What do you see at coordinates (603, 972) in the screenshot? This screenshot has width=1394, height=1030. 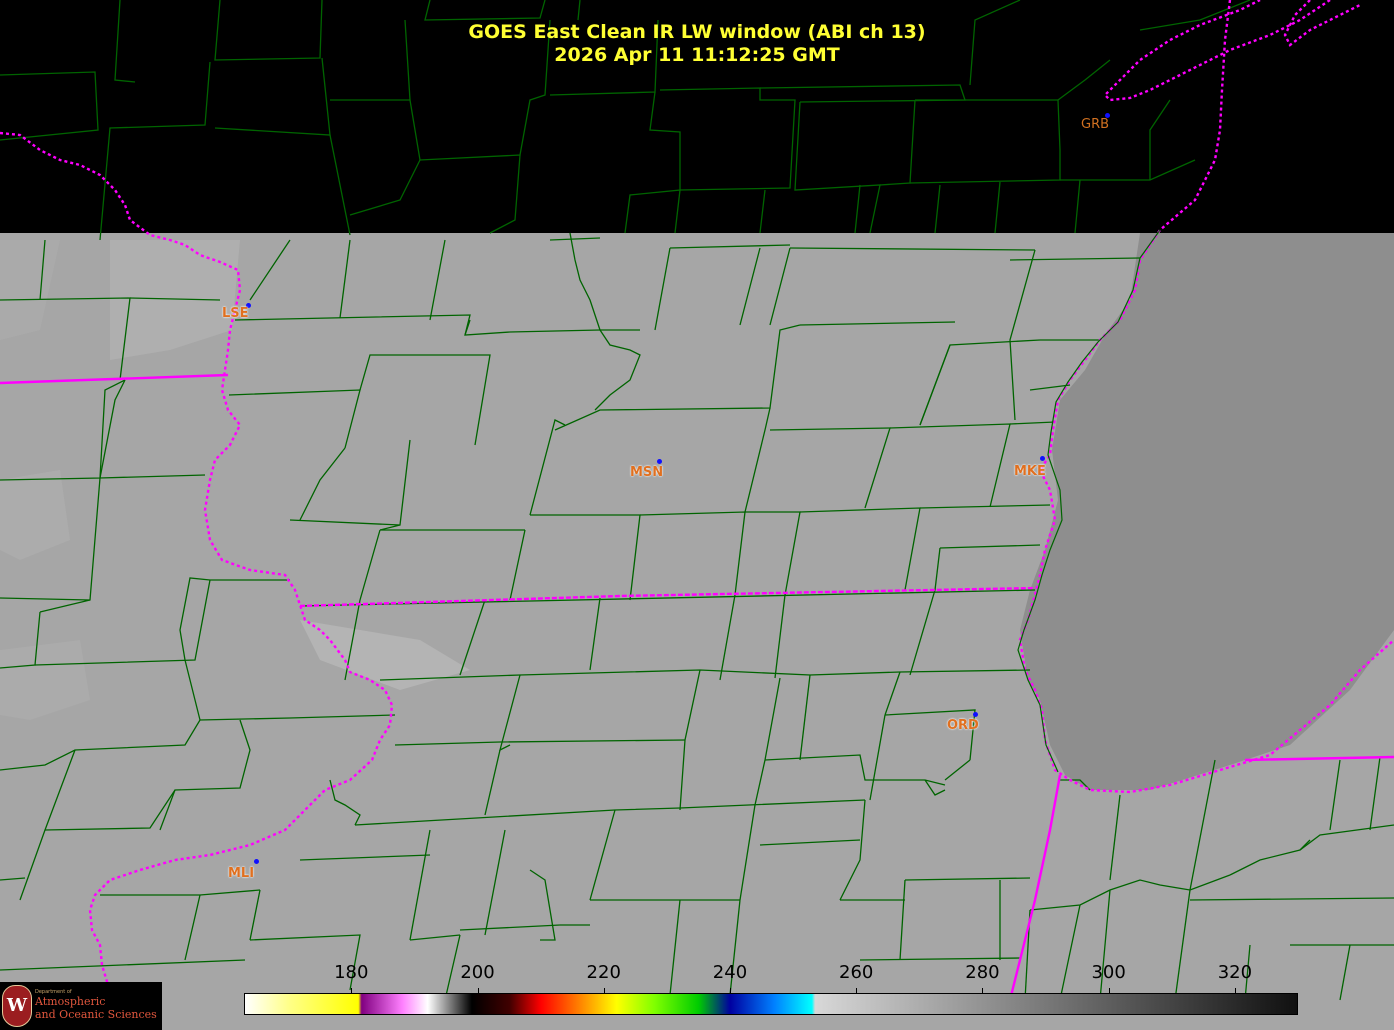 I see `colorbar-tick-label: 220` at bounding box center [603, 972].